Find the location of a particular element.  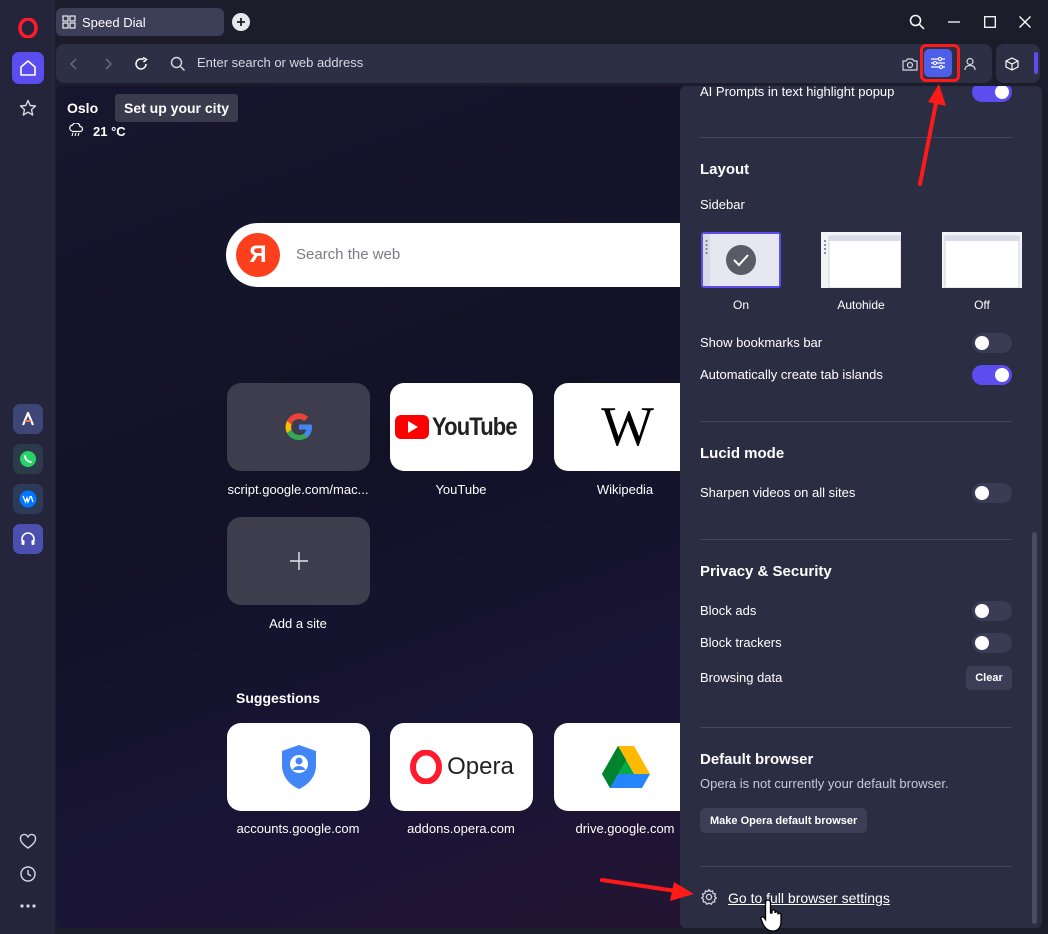

make-default-browser-button: Make Opera default browser is located at coordinates (784, 820).